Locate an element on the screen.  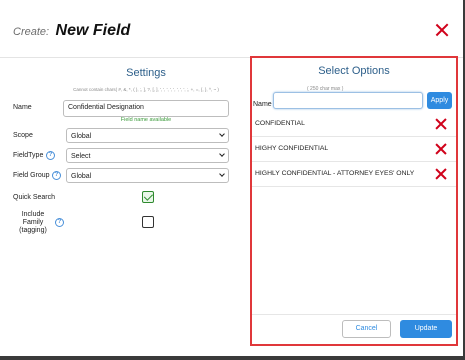
title-prefix: Create: is located at coordinates (31, 32).